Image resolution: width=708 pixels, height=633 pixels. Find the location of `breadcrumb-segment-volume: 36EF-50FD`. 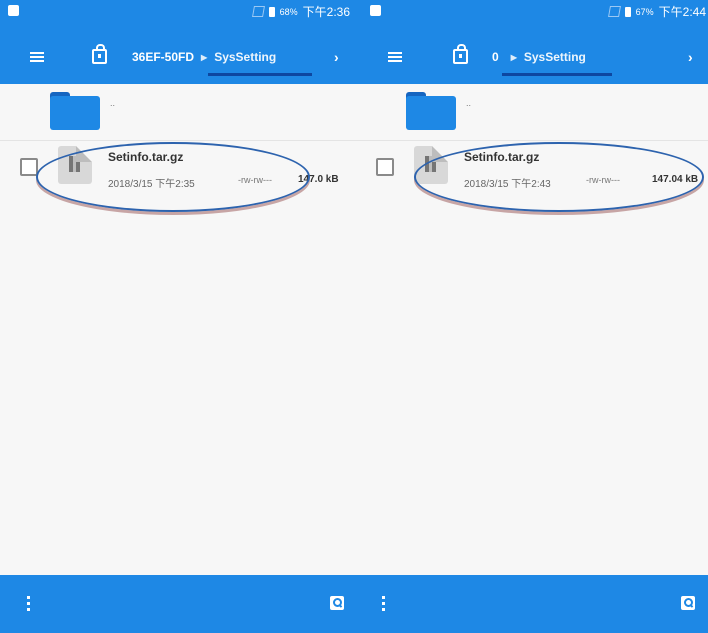

breadcrumb-segment-volume: 36EF-50FD is located at coordinates (163, 57).